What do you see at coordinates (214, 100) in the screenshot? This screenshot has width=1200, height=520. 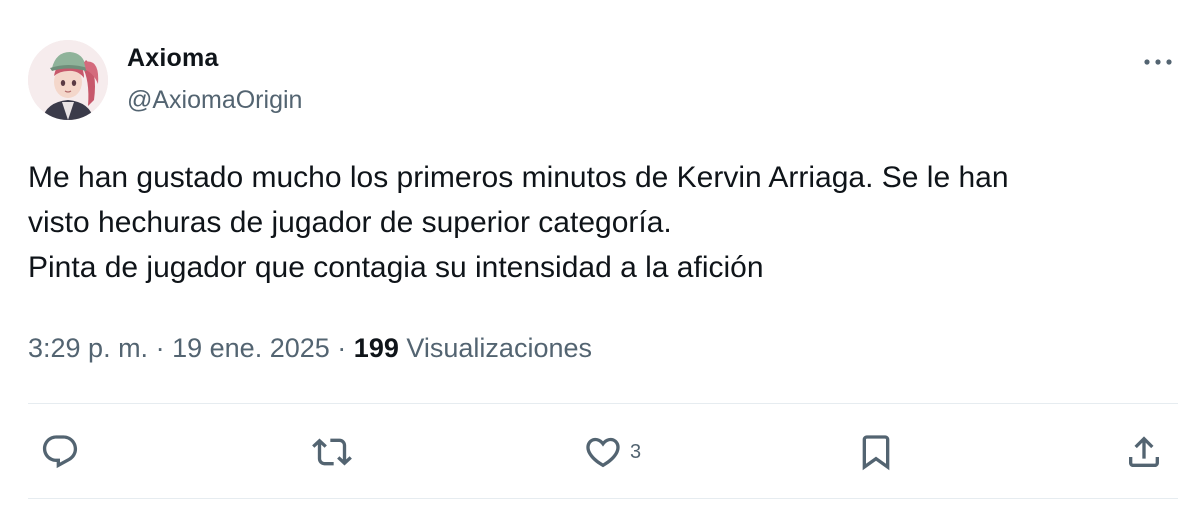 I see `author-handle: @AxiomaOrigin` at bounding box center [214, 100].